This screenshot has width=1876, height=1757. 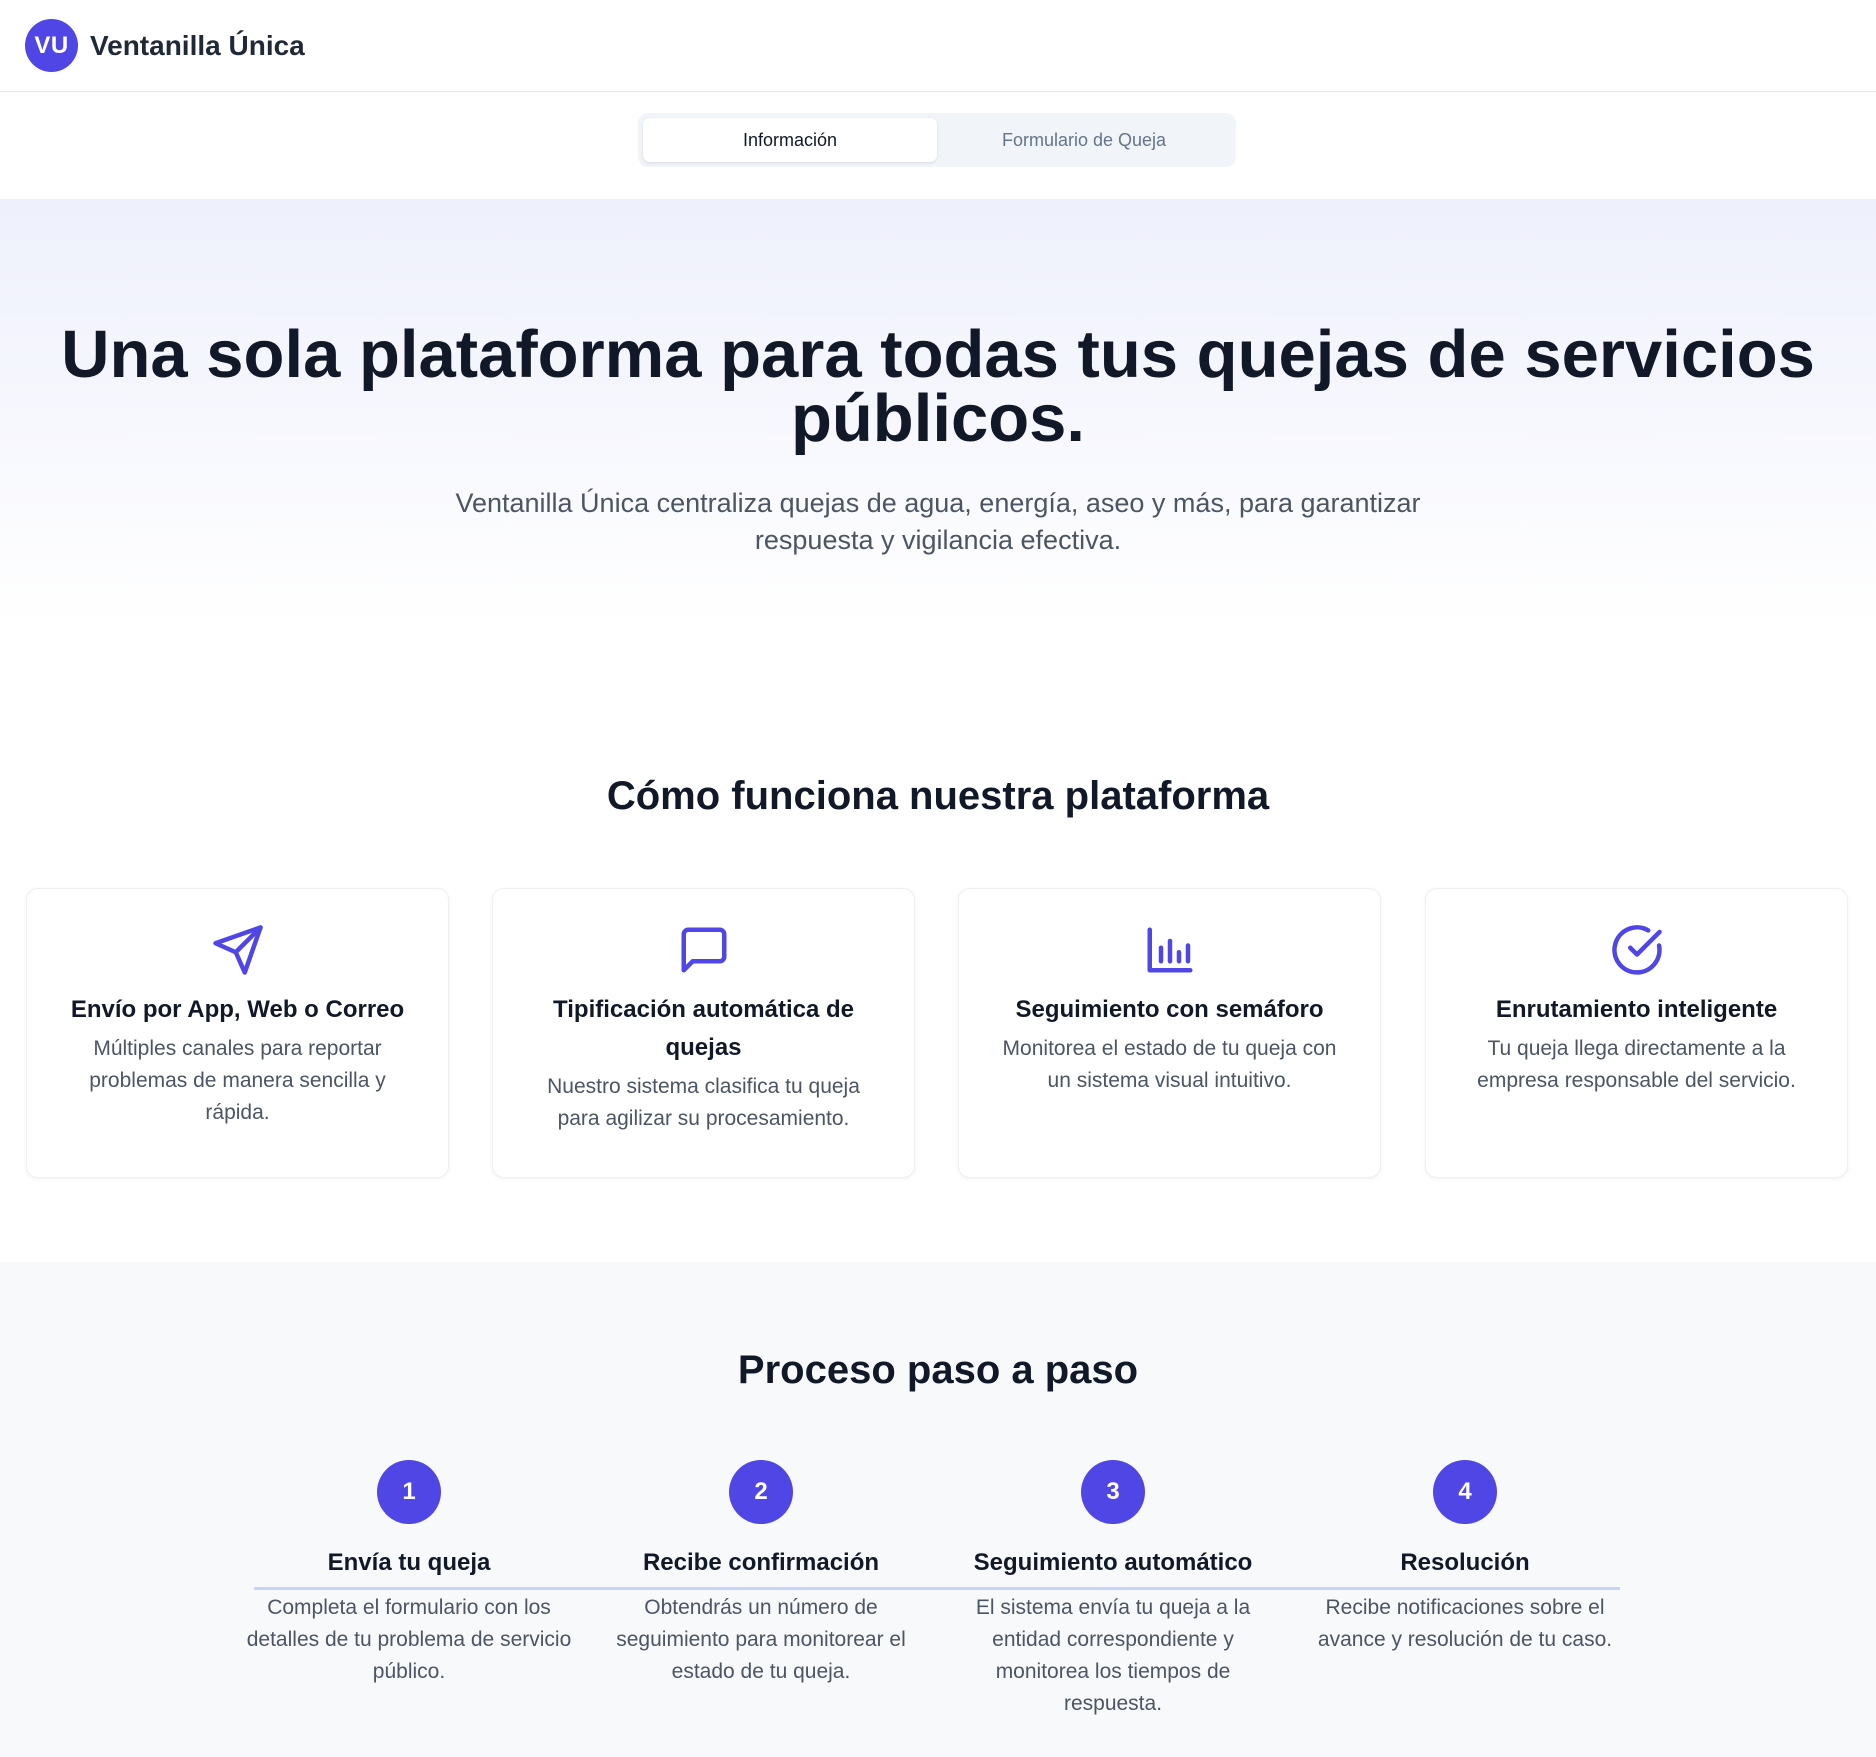 What do you see at coordinates (761, 1492) in the screenshot?
I see `step-number-badge: 2` at bounding box center [761, 1492].